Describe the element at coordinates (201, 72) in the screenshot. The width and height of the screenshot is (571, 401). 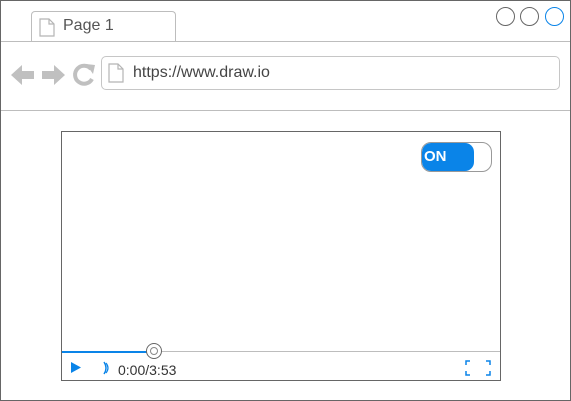
I see `url-text: https://www.draw.io` at that location.